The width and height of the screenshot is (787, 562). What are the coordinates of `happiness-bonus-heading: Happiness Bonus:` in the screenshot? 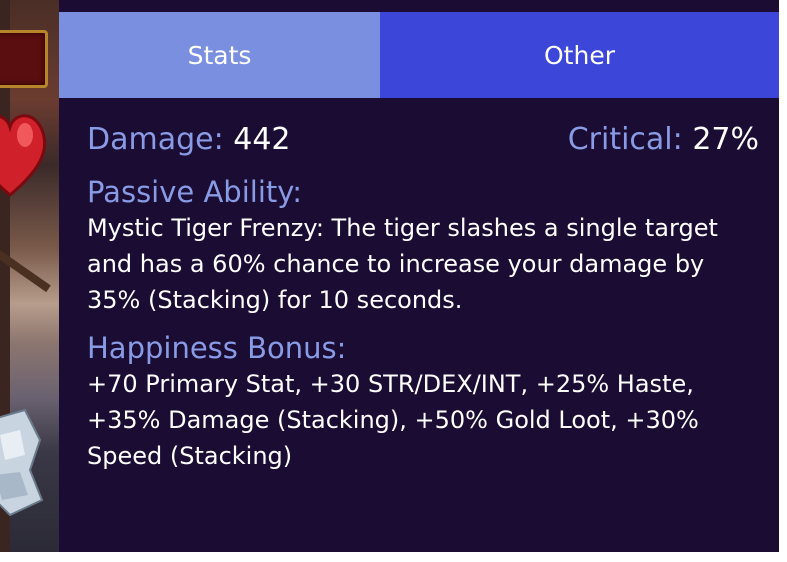 It's located at (217, 348).